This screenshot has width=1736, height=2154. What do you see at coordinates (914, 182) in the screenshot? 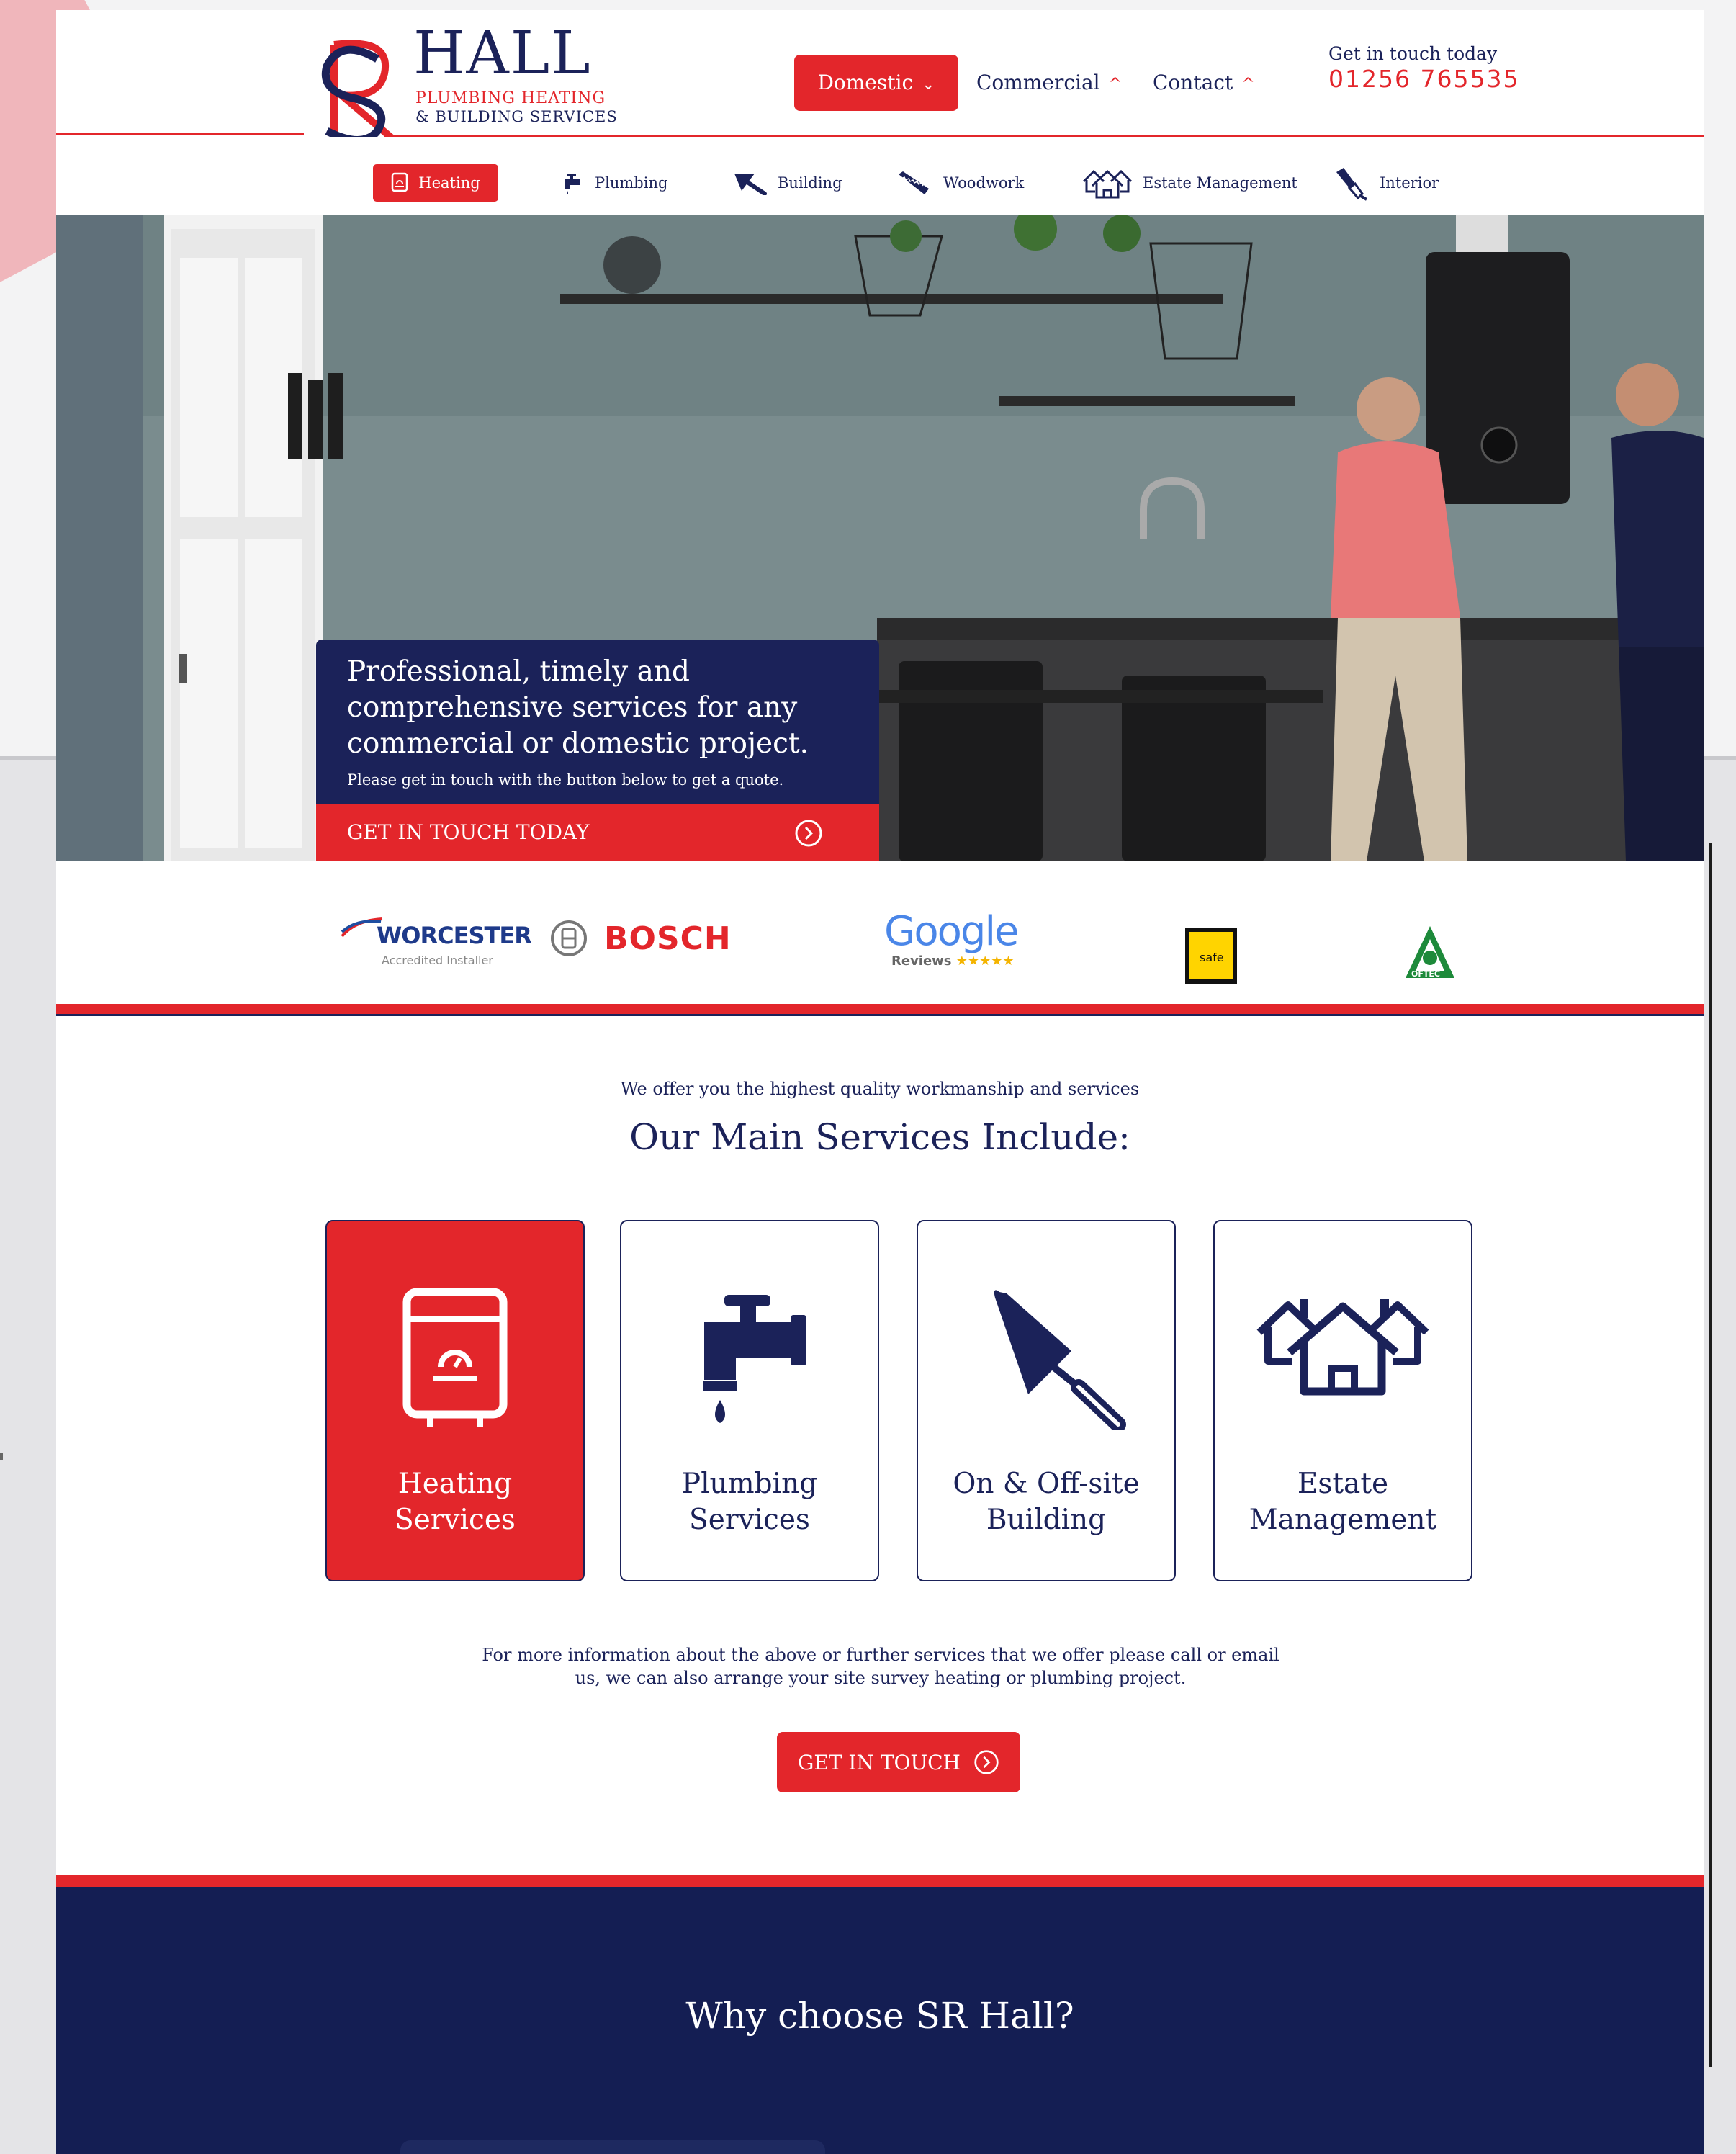
I see `saw-icon` at bounding box center [914, 182].